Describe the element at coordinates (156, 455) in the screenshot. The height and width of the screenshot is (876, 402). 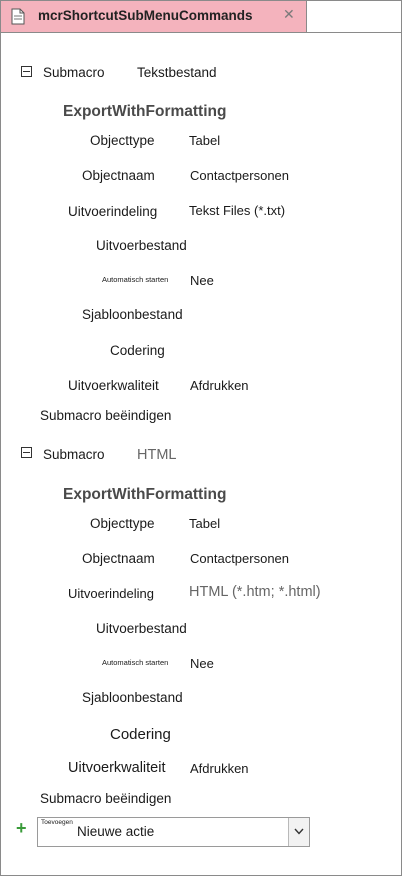
I see `submacro-name: HTML` at that location.